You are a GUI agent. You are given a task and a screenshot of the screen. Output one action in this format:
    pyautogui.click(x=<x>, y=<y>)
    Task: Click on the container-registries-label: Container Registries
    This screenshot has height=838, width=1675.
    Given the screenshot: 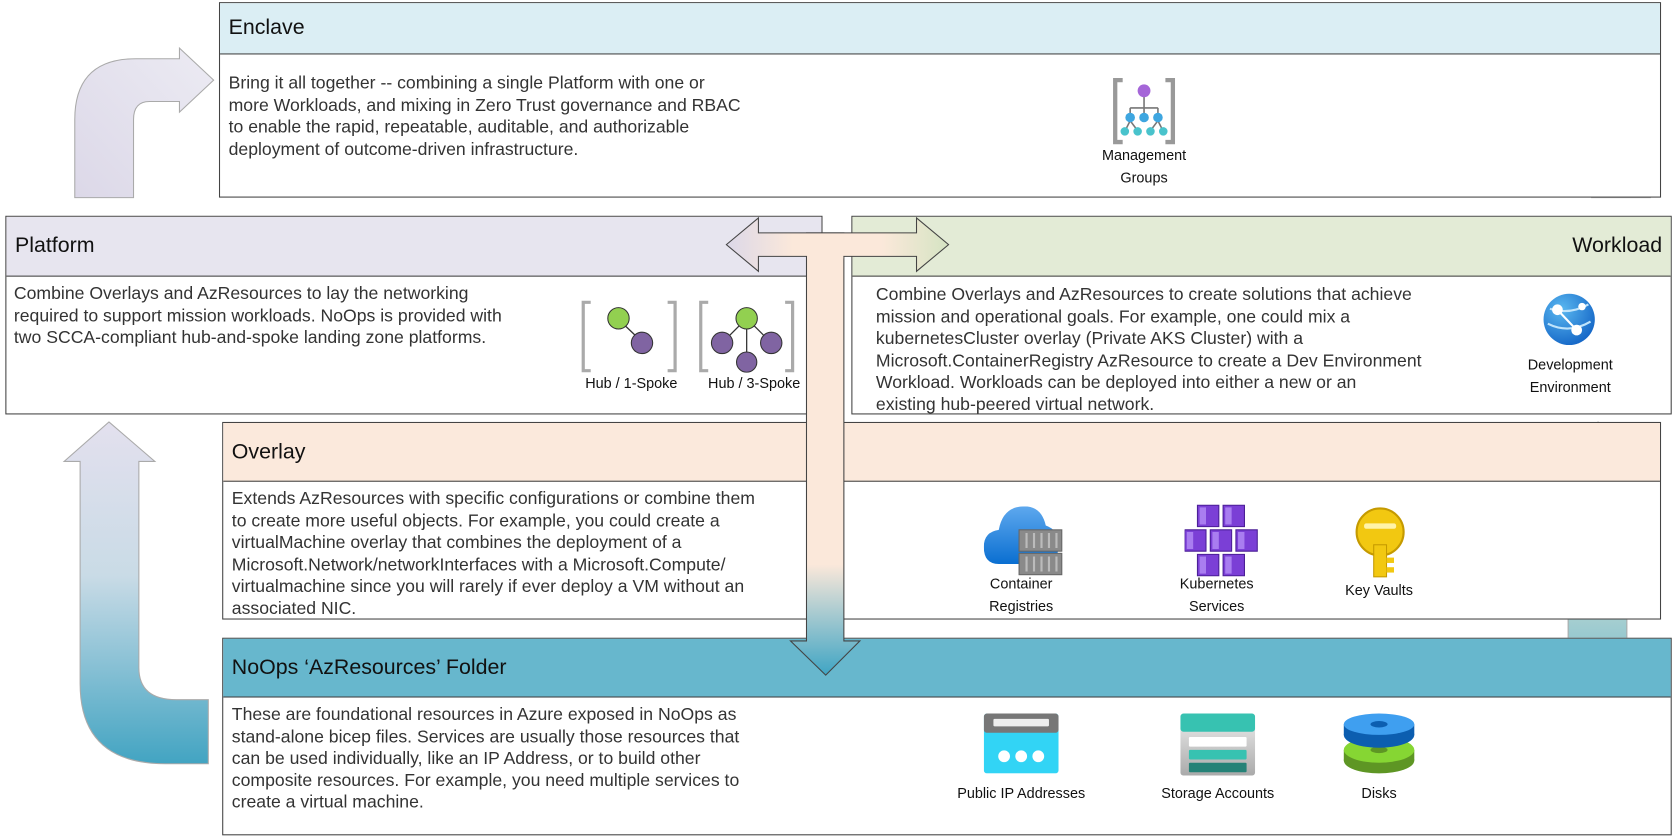 What is the action you would take?
    pyautogui.click(x=1021, y=595)
    